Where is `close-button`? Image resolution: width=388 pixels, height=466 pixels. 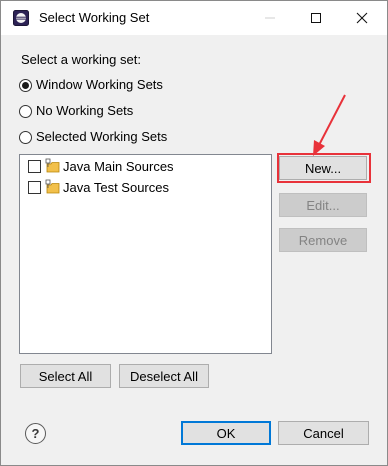 close-button is located at coordinates (362, 18).